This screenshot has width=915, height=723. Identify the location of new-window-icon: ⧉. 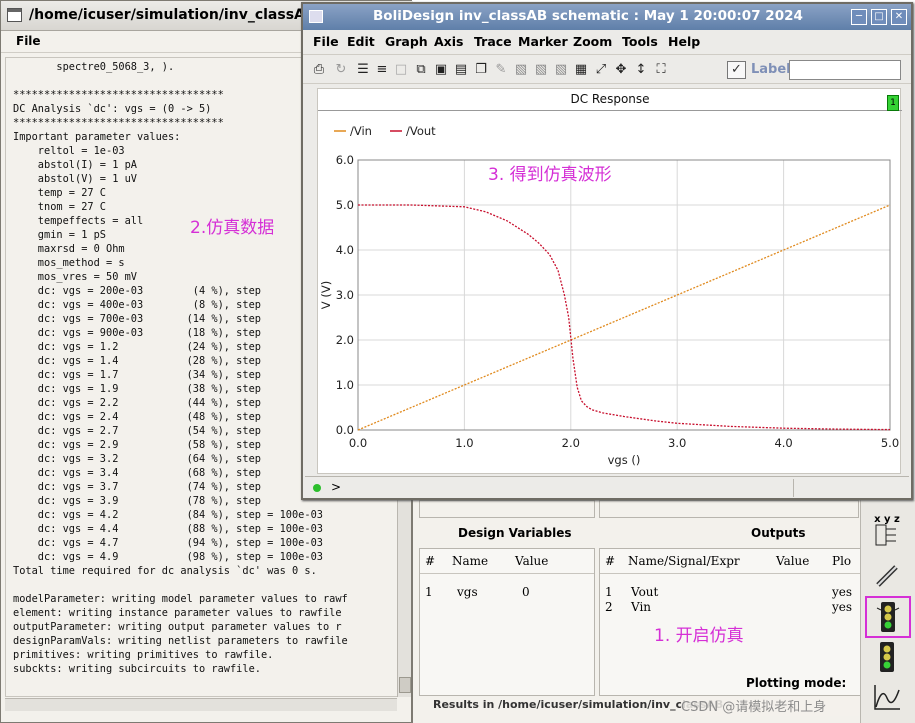
(421, 70).